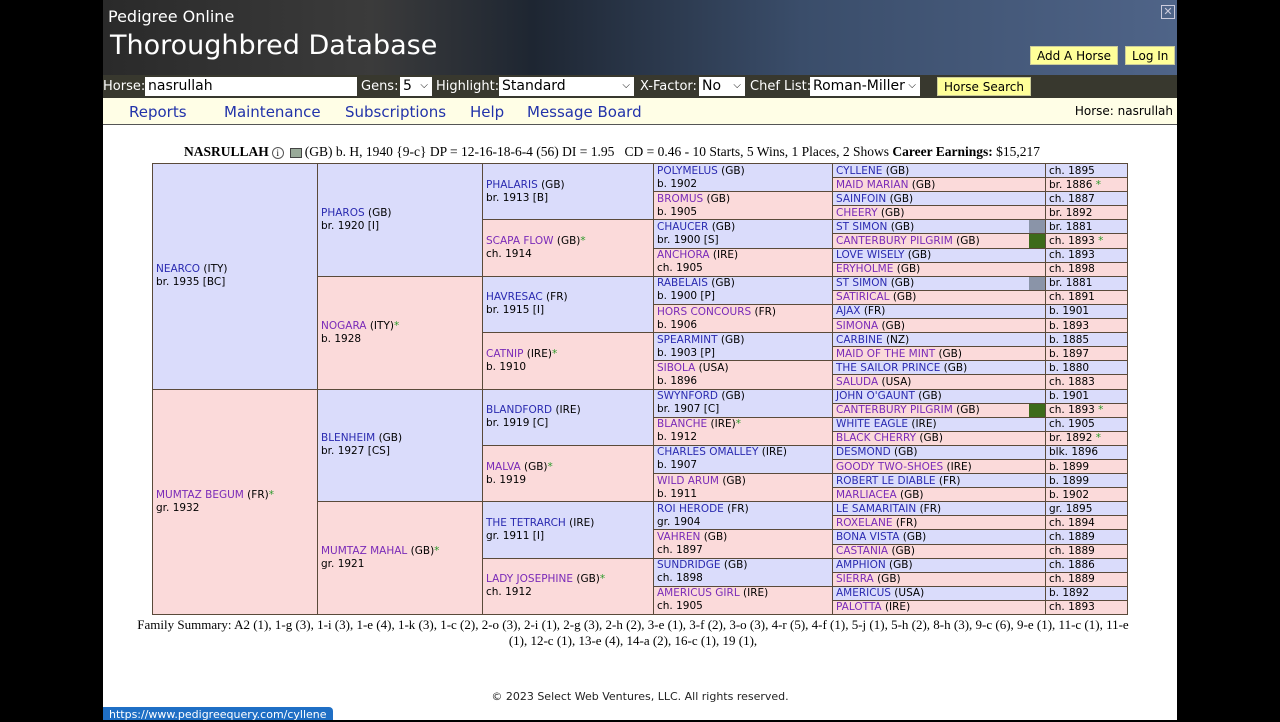 The image size is (1280, 722). I want to click on ancestor-link: ANCHORA, so click(683, 255).